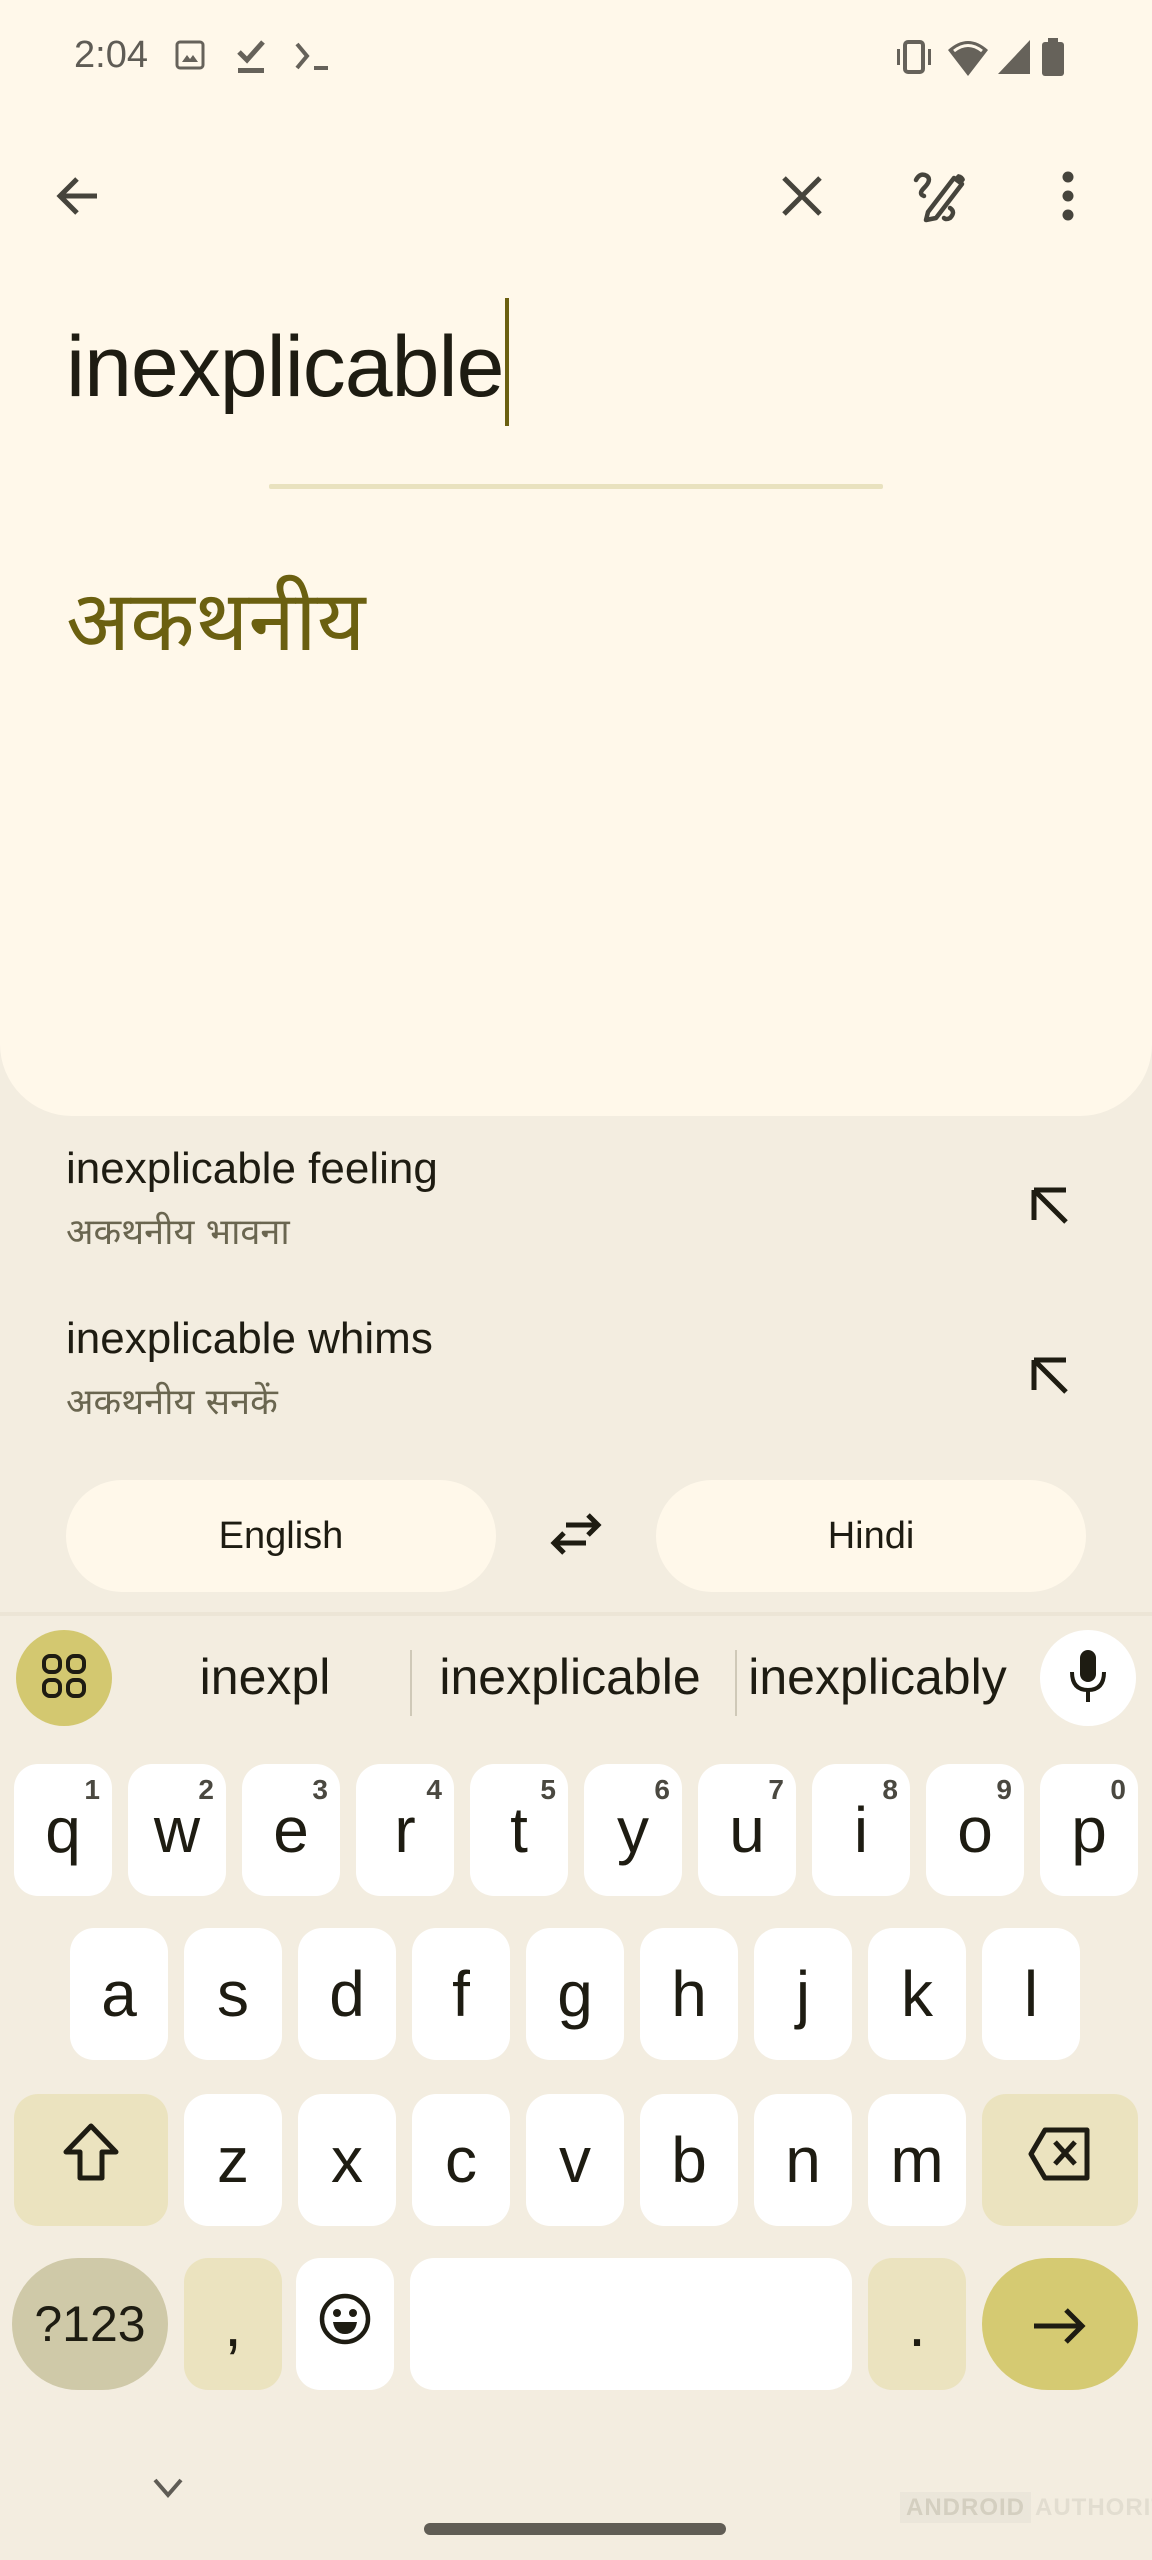  Describe the element at coordinates (631, 2324) in the screenshot. I see `space-key` at that location.